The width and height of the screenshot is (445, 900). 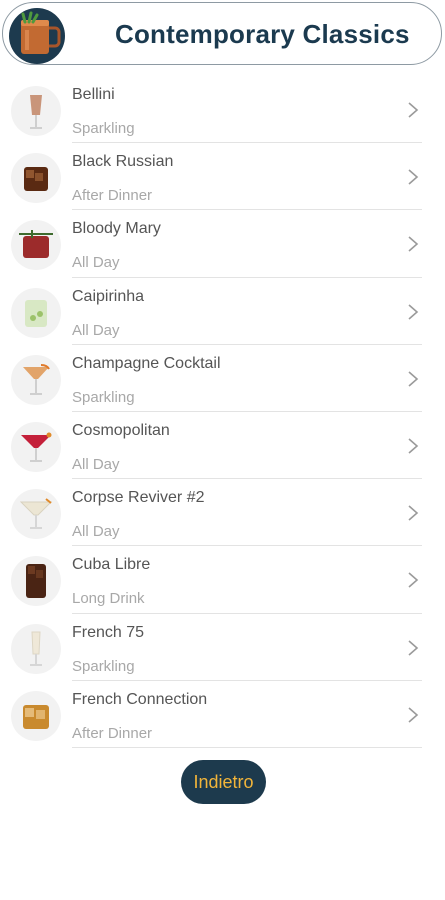 What do you see at coordinates (36, 312) in the screenshot?
I see `caipirinha-glass-icon` at bounding box center [36, 312].